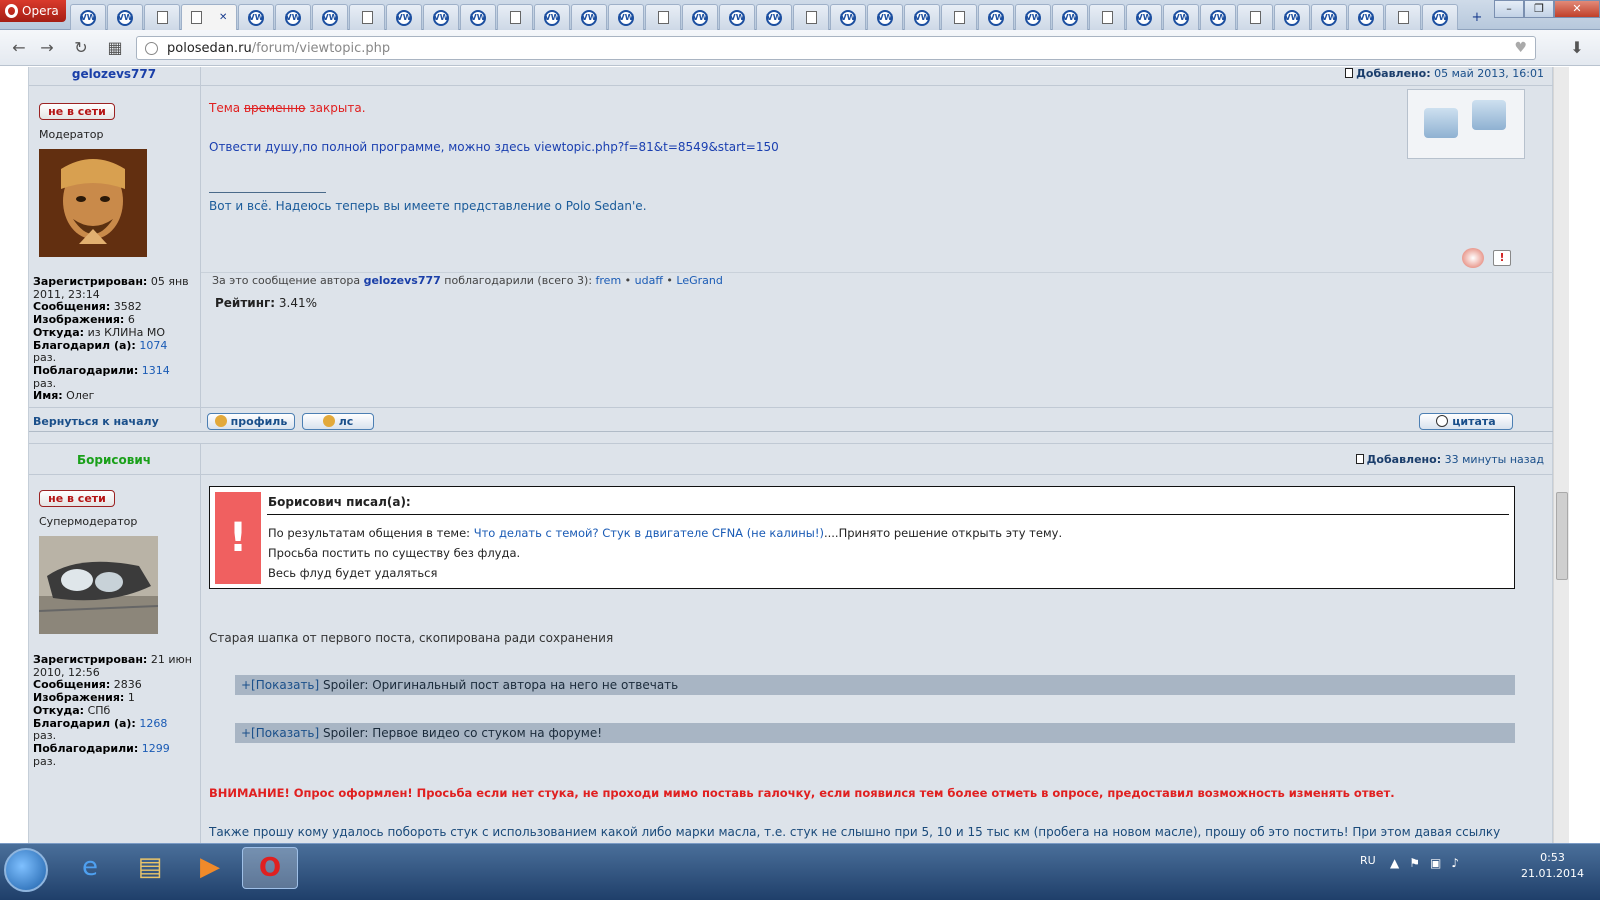 This screenshot has height=901, width=1600. I want to click on thanks-user-link: udaff, so click(649, 280).